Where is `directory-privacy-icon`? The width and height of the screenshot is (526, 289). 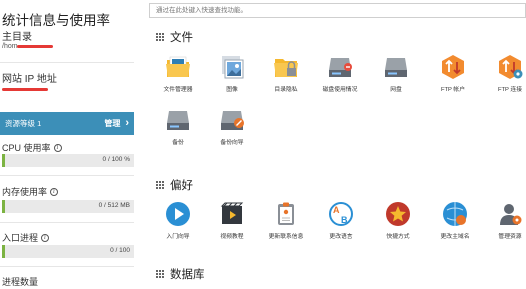
directory-privacy-icon is located at coordinates (286, 68).